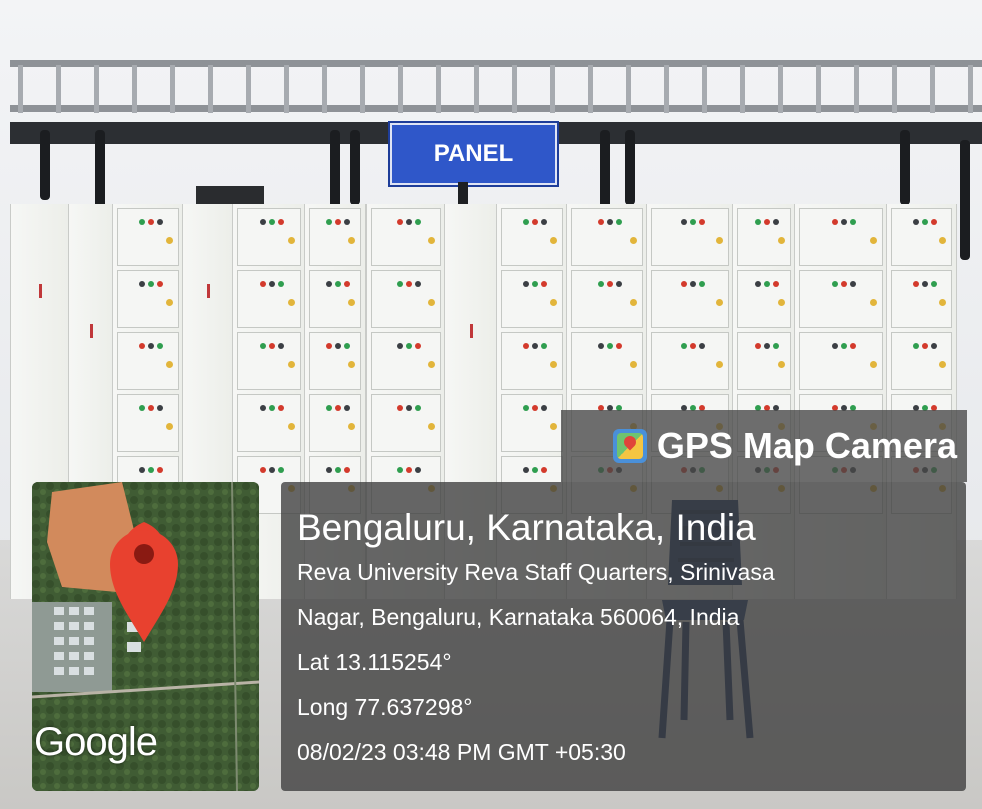 The width and height of the screenshot is (982, 809). I want to click on timestamp: 08/02/23 03:48 PM GMT +05:30, so click(461, 752).